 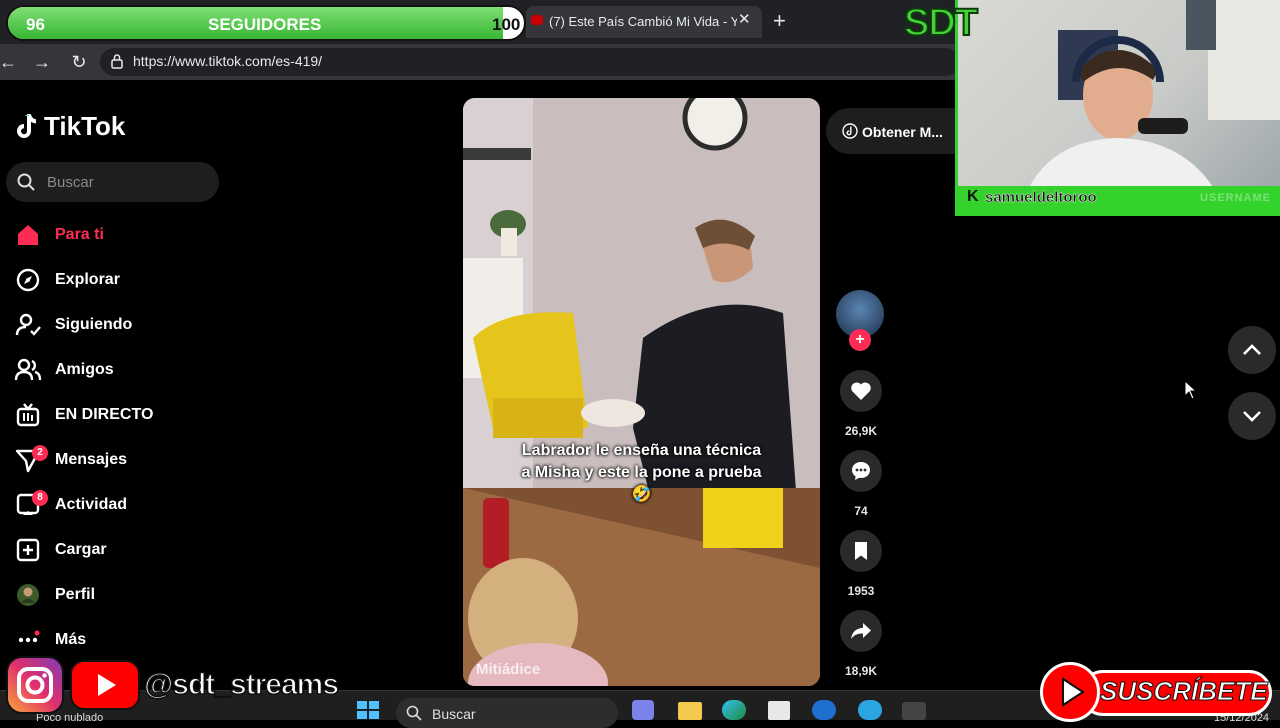 What do you see at coordinates (241, 684) in the screenshot?
I see `social-handle: @sdt_streams` at bounding box center [241, 684].